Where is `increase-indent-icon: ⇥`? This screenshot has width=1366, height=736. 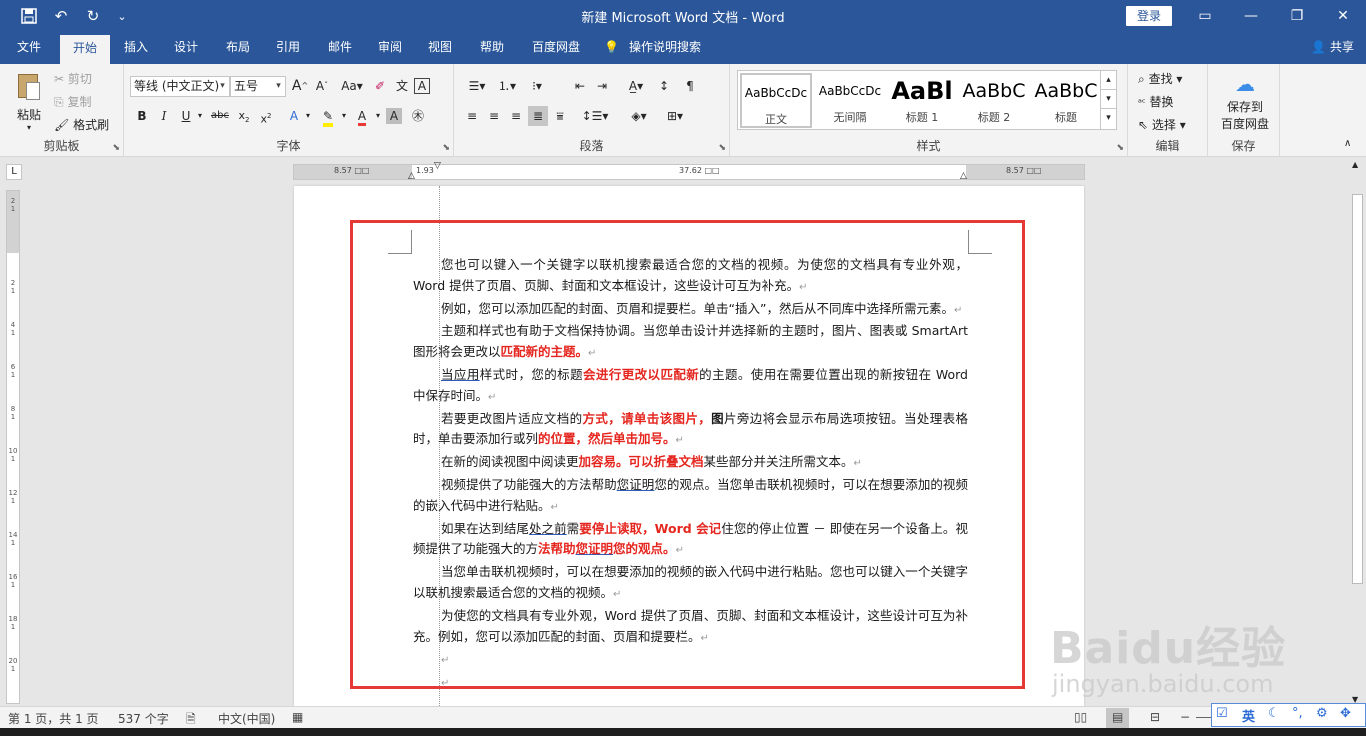
increase-indent-icon: ⇥ is located at coordinates (602, 86).